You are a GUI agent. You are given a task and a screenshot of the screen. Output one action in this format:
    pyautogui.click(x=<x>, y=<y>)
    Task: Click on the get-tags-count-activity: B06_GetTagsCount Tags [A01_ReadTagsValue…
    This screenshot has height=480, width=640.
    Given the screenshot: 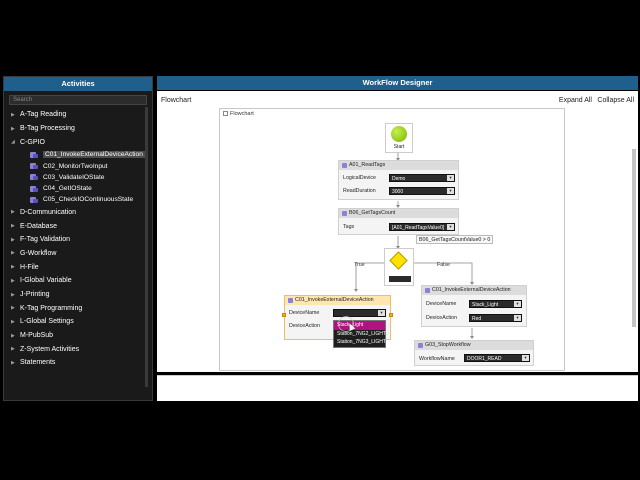 What is the action you would take?
    pyautogui.click(x=398, y=221)
    